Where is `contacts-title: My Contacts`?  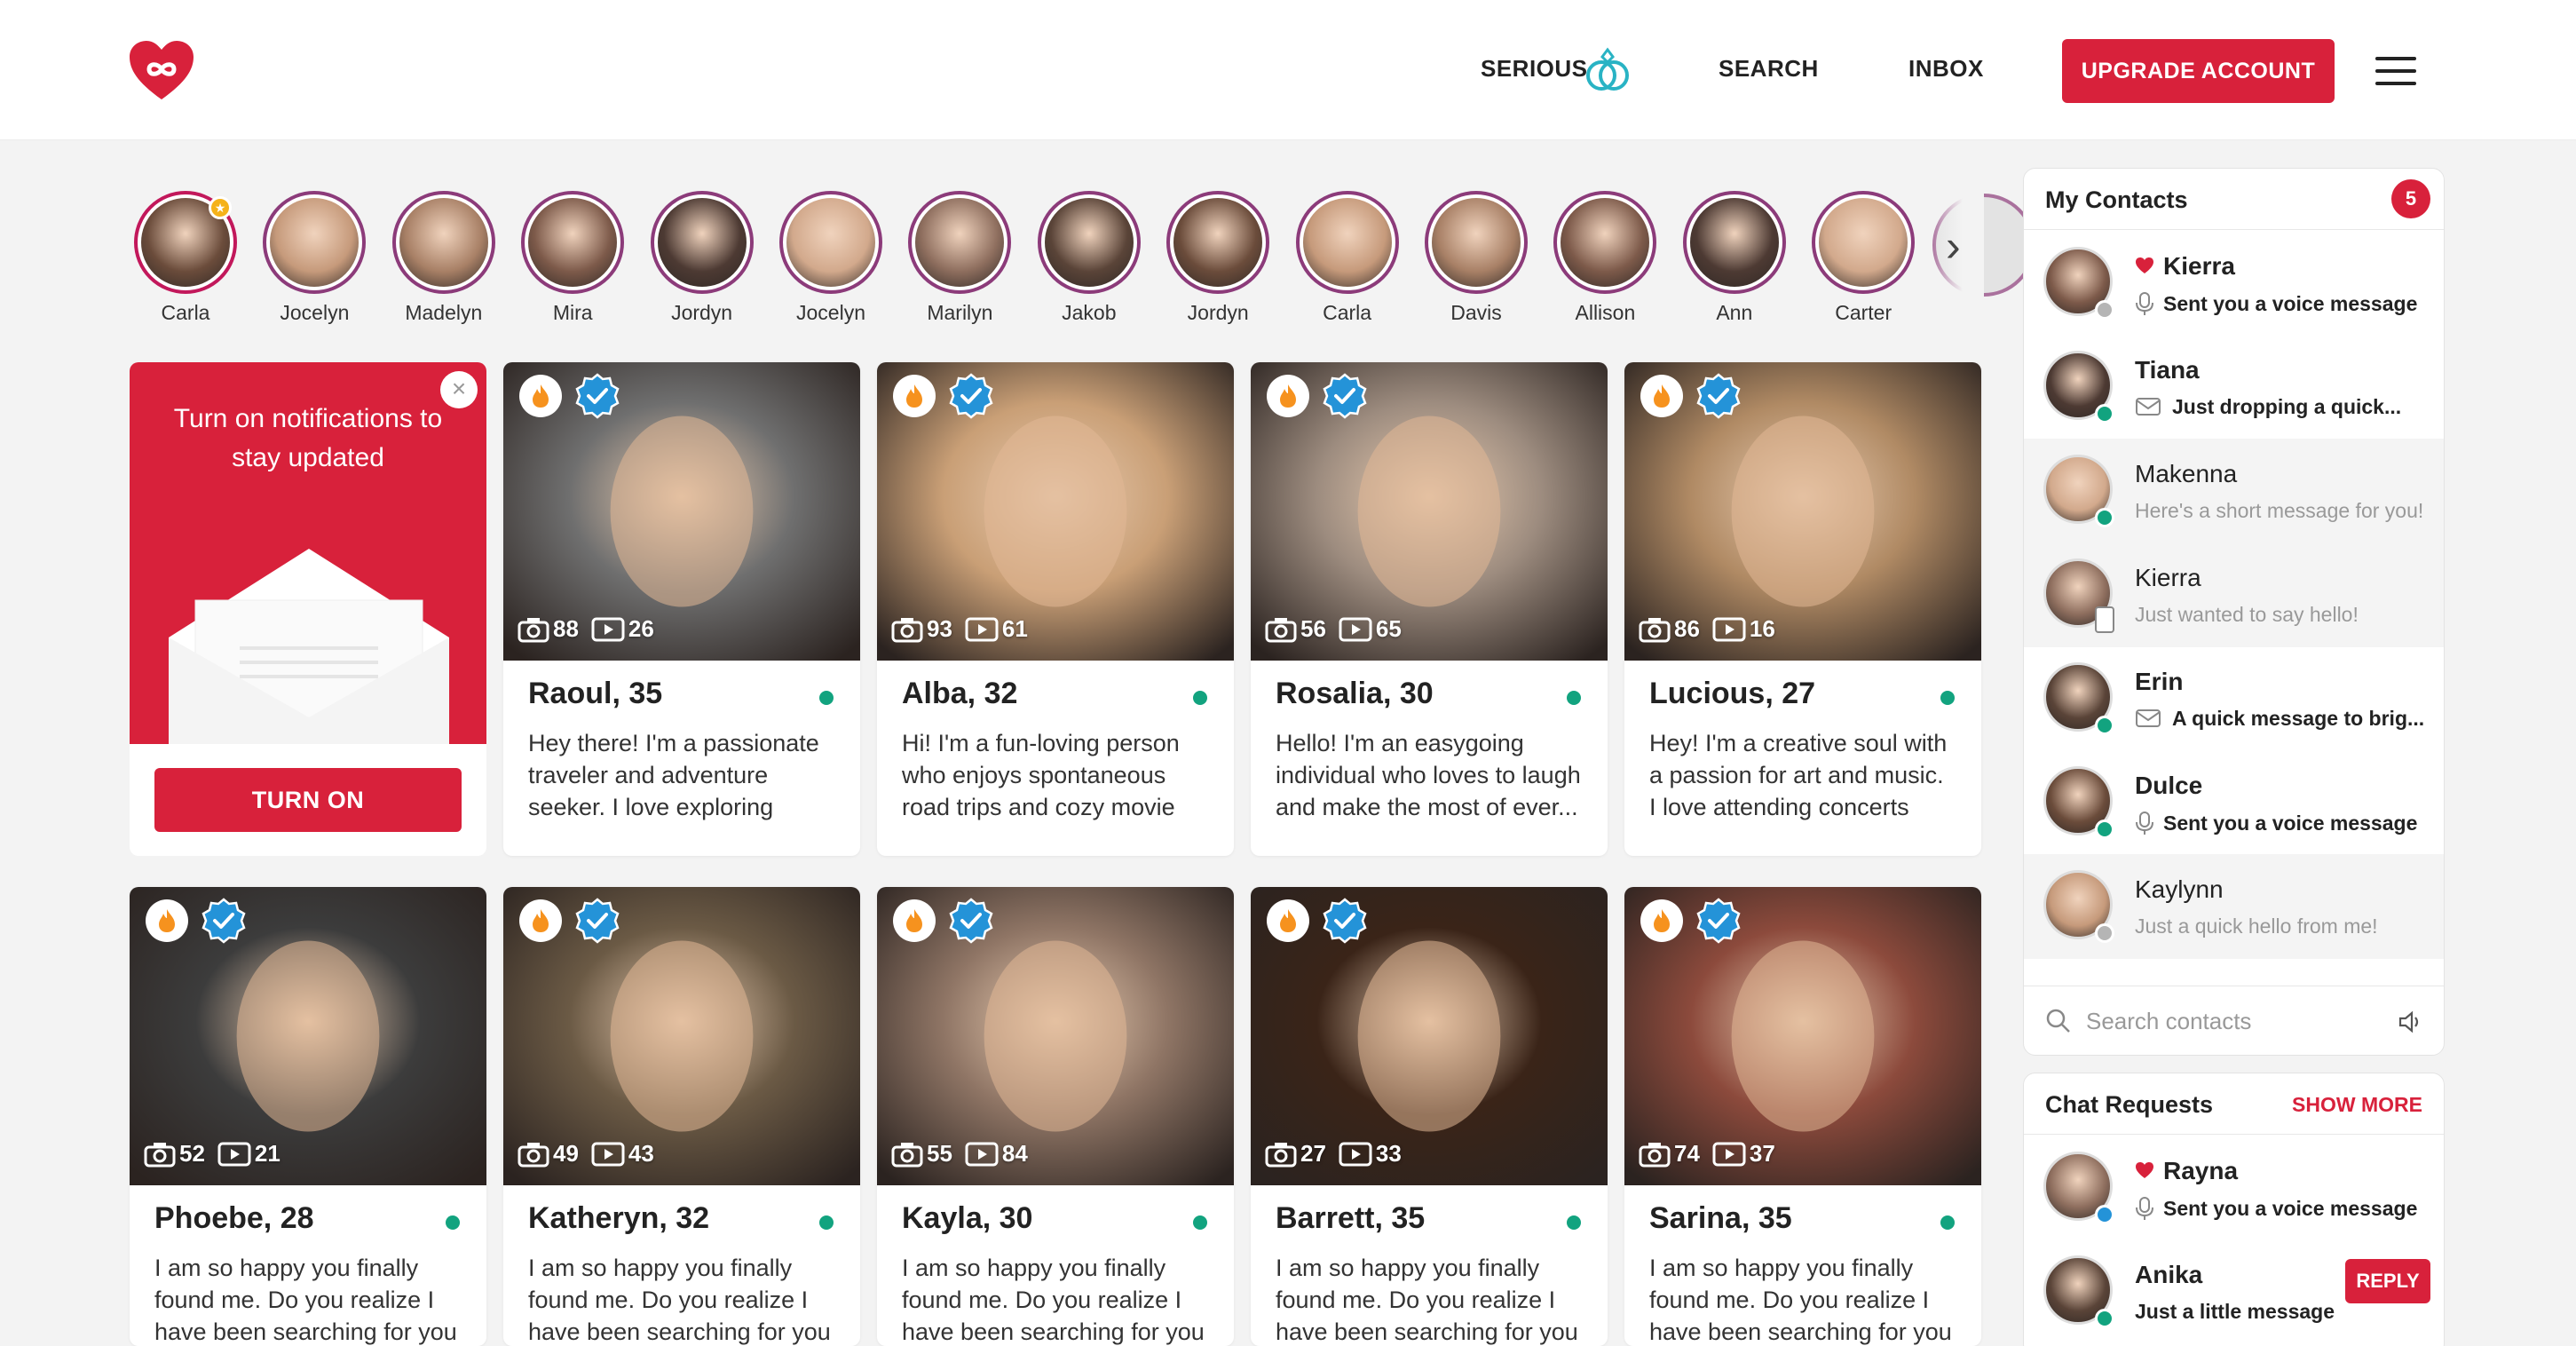 contacts-title: My Contacts is located at coordinates (2116, 199).